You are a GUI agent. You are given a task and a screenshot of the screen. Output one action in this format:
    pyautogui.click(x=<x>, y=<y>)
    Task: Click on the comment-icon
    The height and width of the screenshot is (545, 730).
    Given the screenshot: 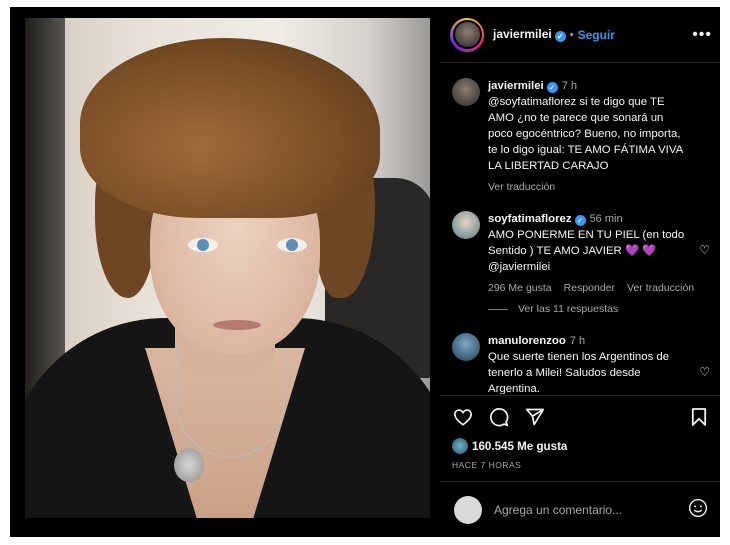 What is the action you would take?
    pyautogui.click(x=499, y=417)
    